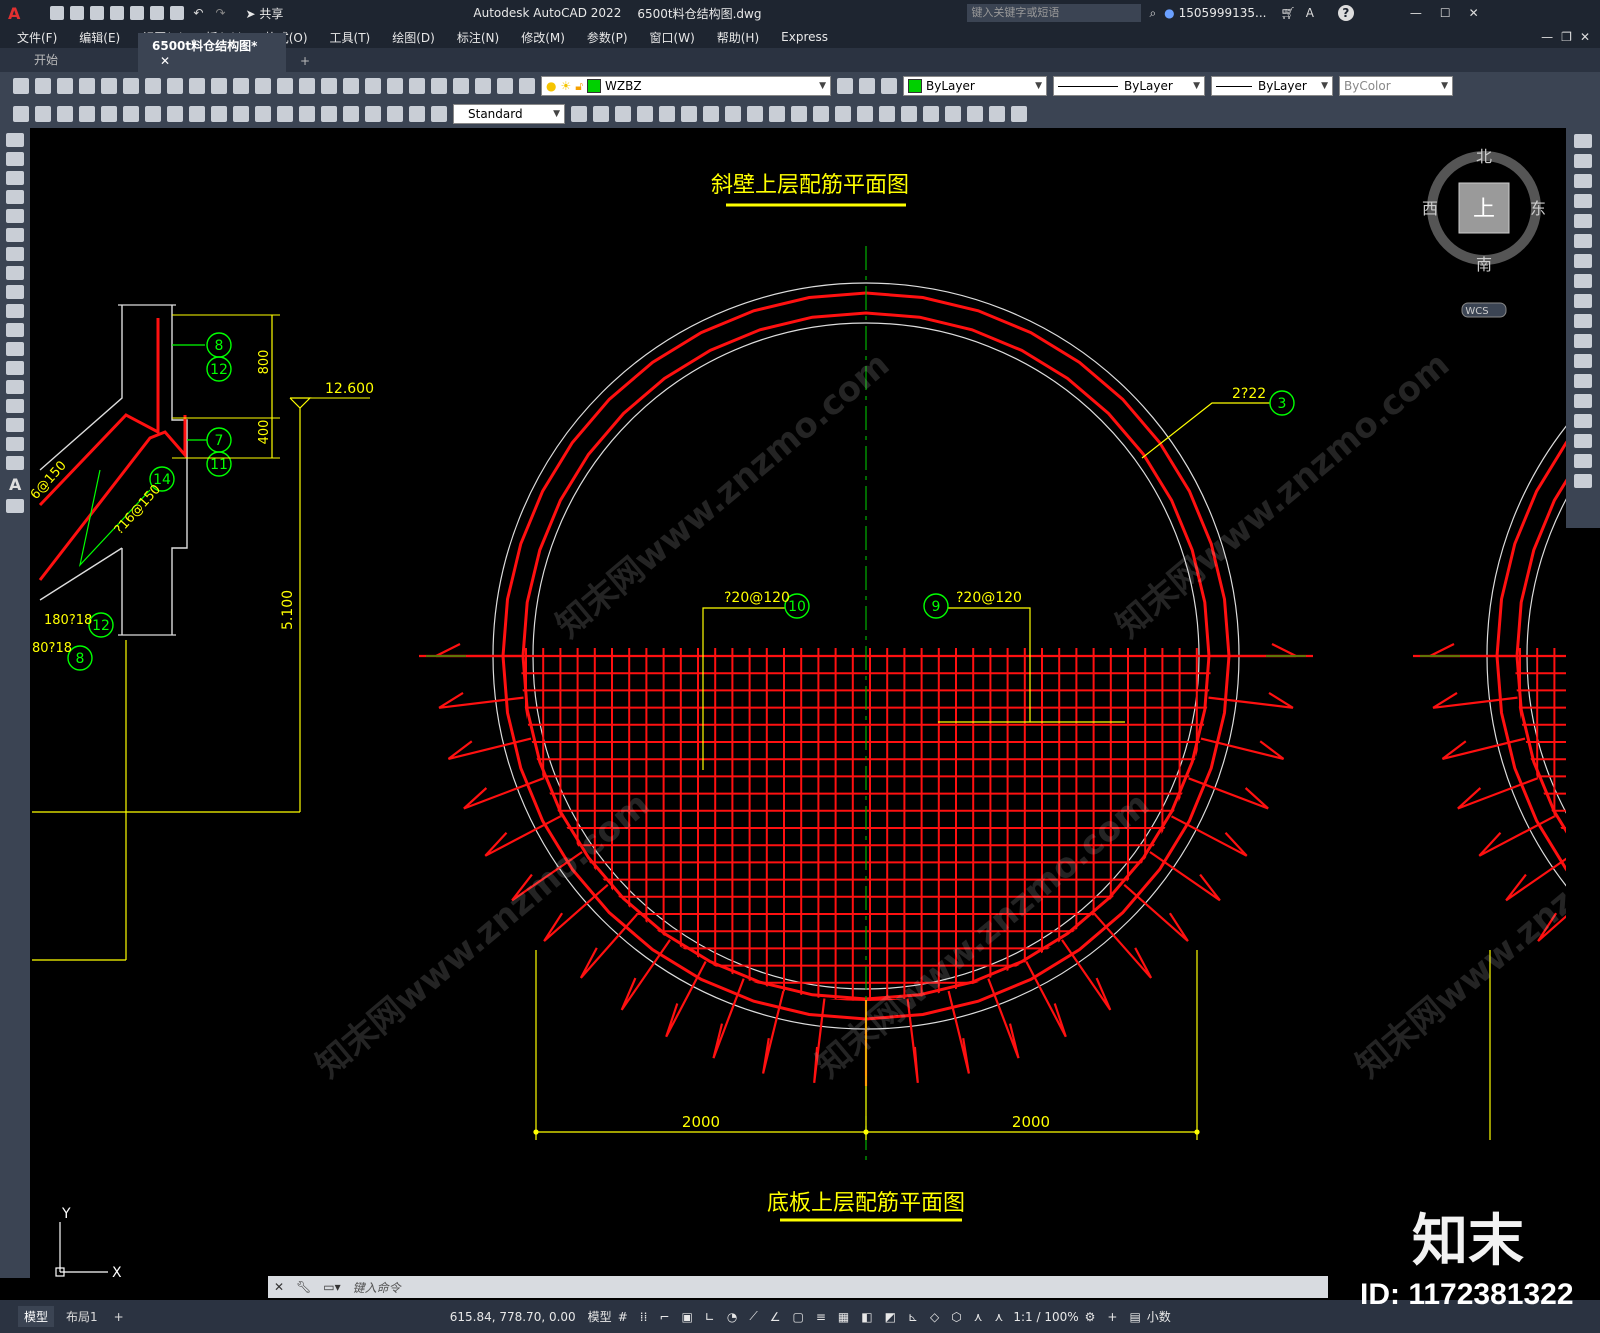 The height and width of the screenshot is (1333, 1600). Describe the element at coordinates (15, 387) in the screenshot. I see `point-icon` at that location.